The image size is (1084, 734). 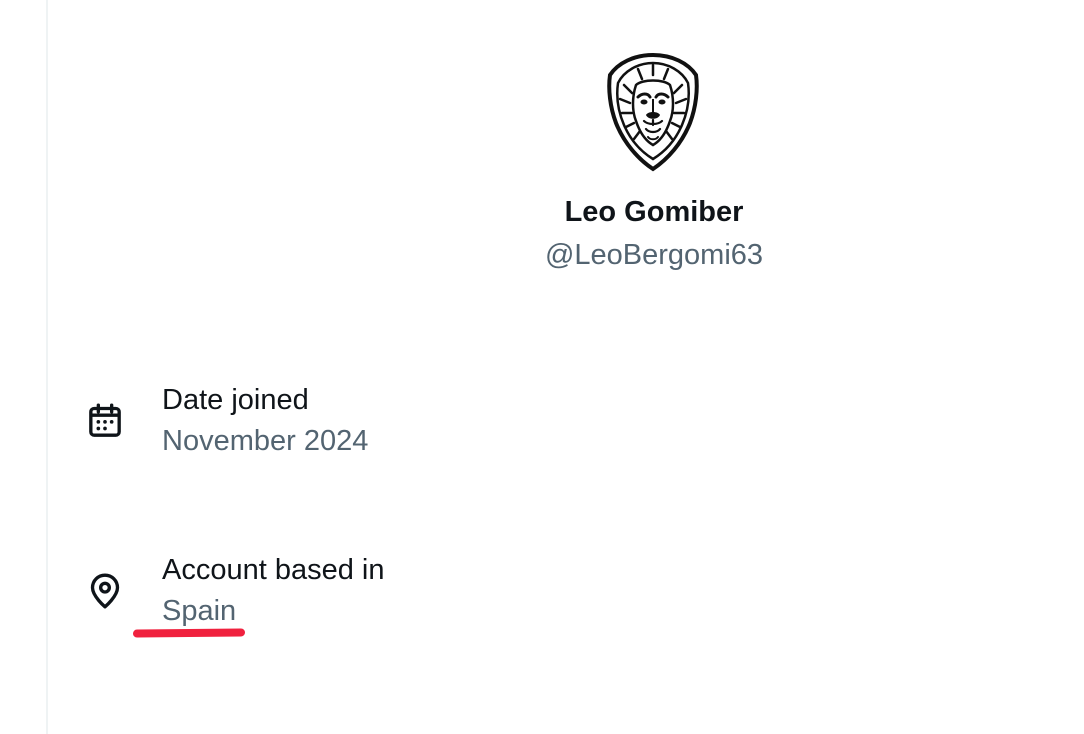 I want to click on date-joined-value: November 2024, so click(x=265, y=441).